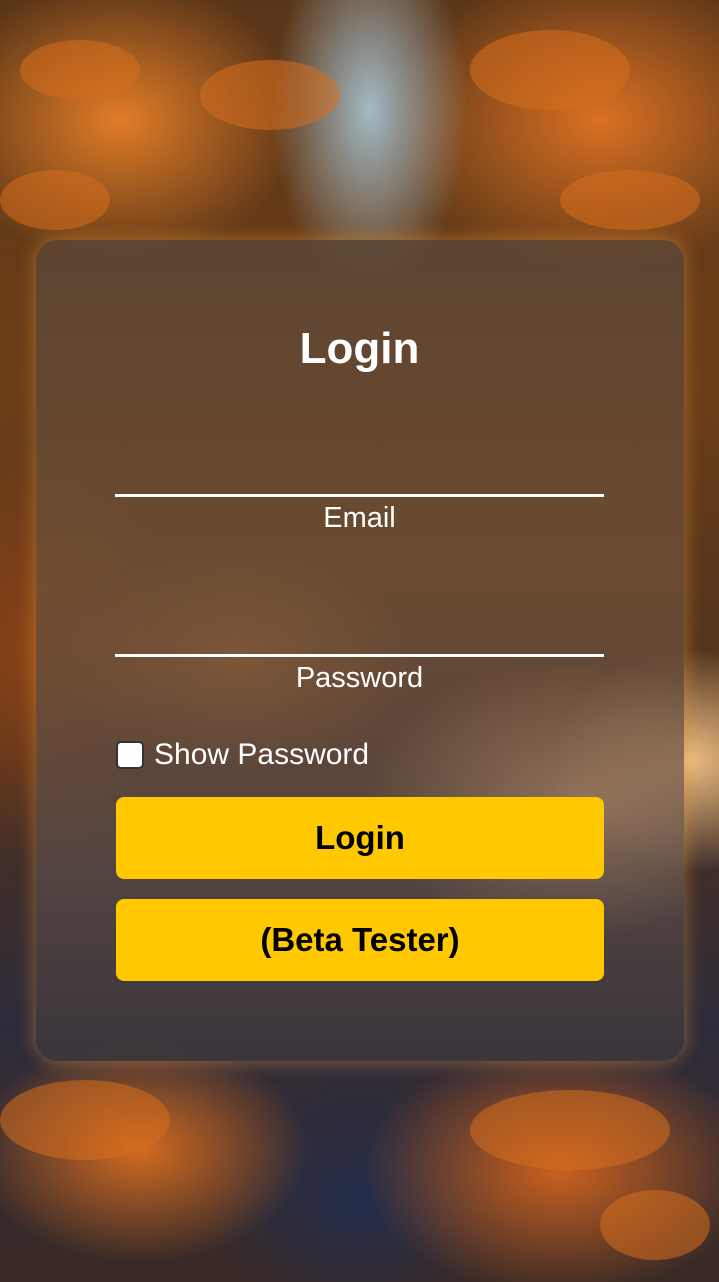 The height and width of the screenshot is (1282, 719). Describe the element at coordinates (130, 755) in the screenshot. I see `show-password-checkbox` at that location.